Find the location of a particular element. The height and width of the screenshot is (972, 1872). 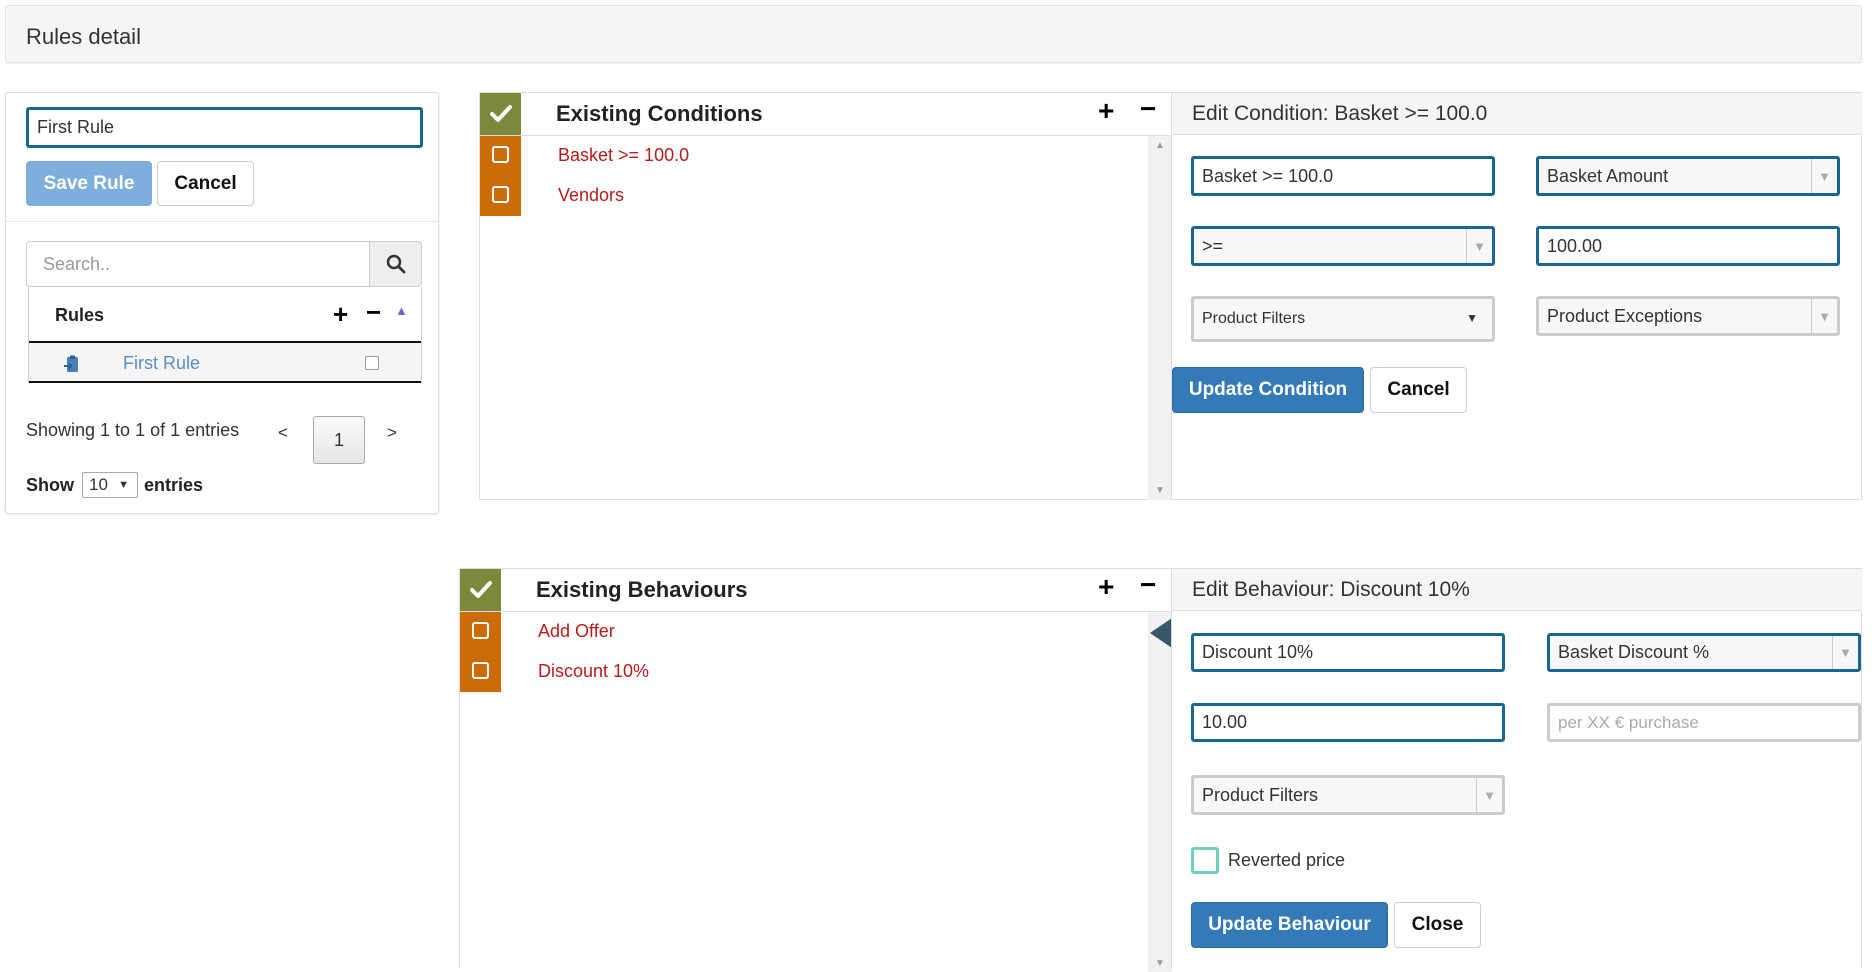

remove-condition-icon: − is located at coordinates (1148, 109).